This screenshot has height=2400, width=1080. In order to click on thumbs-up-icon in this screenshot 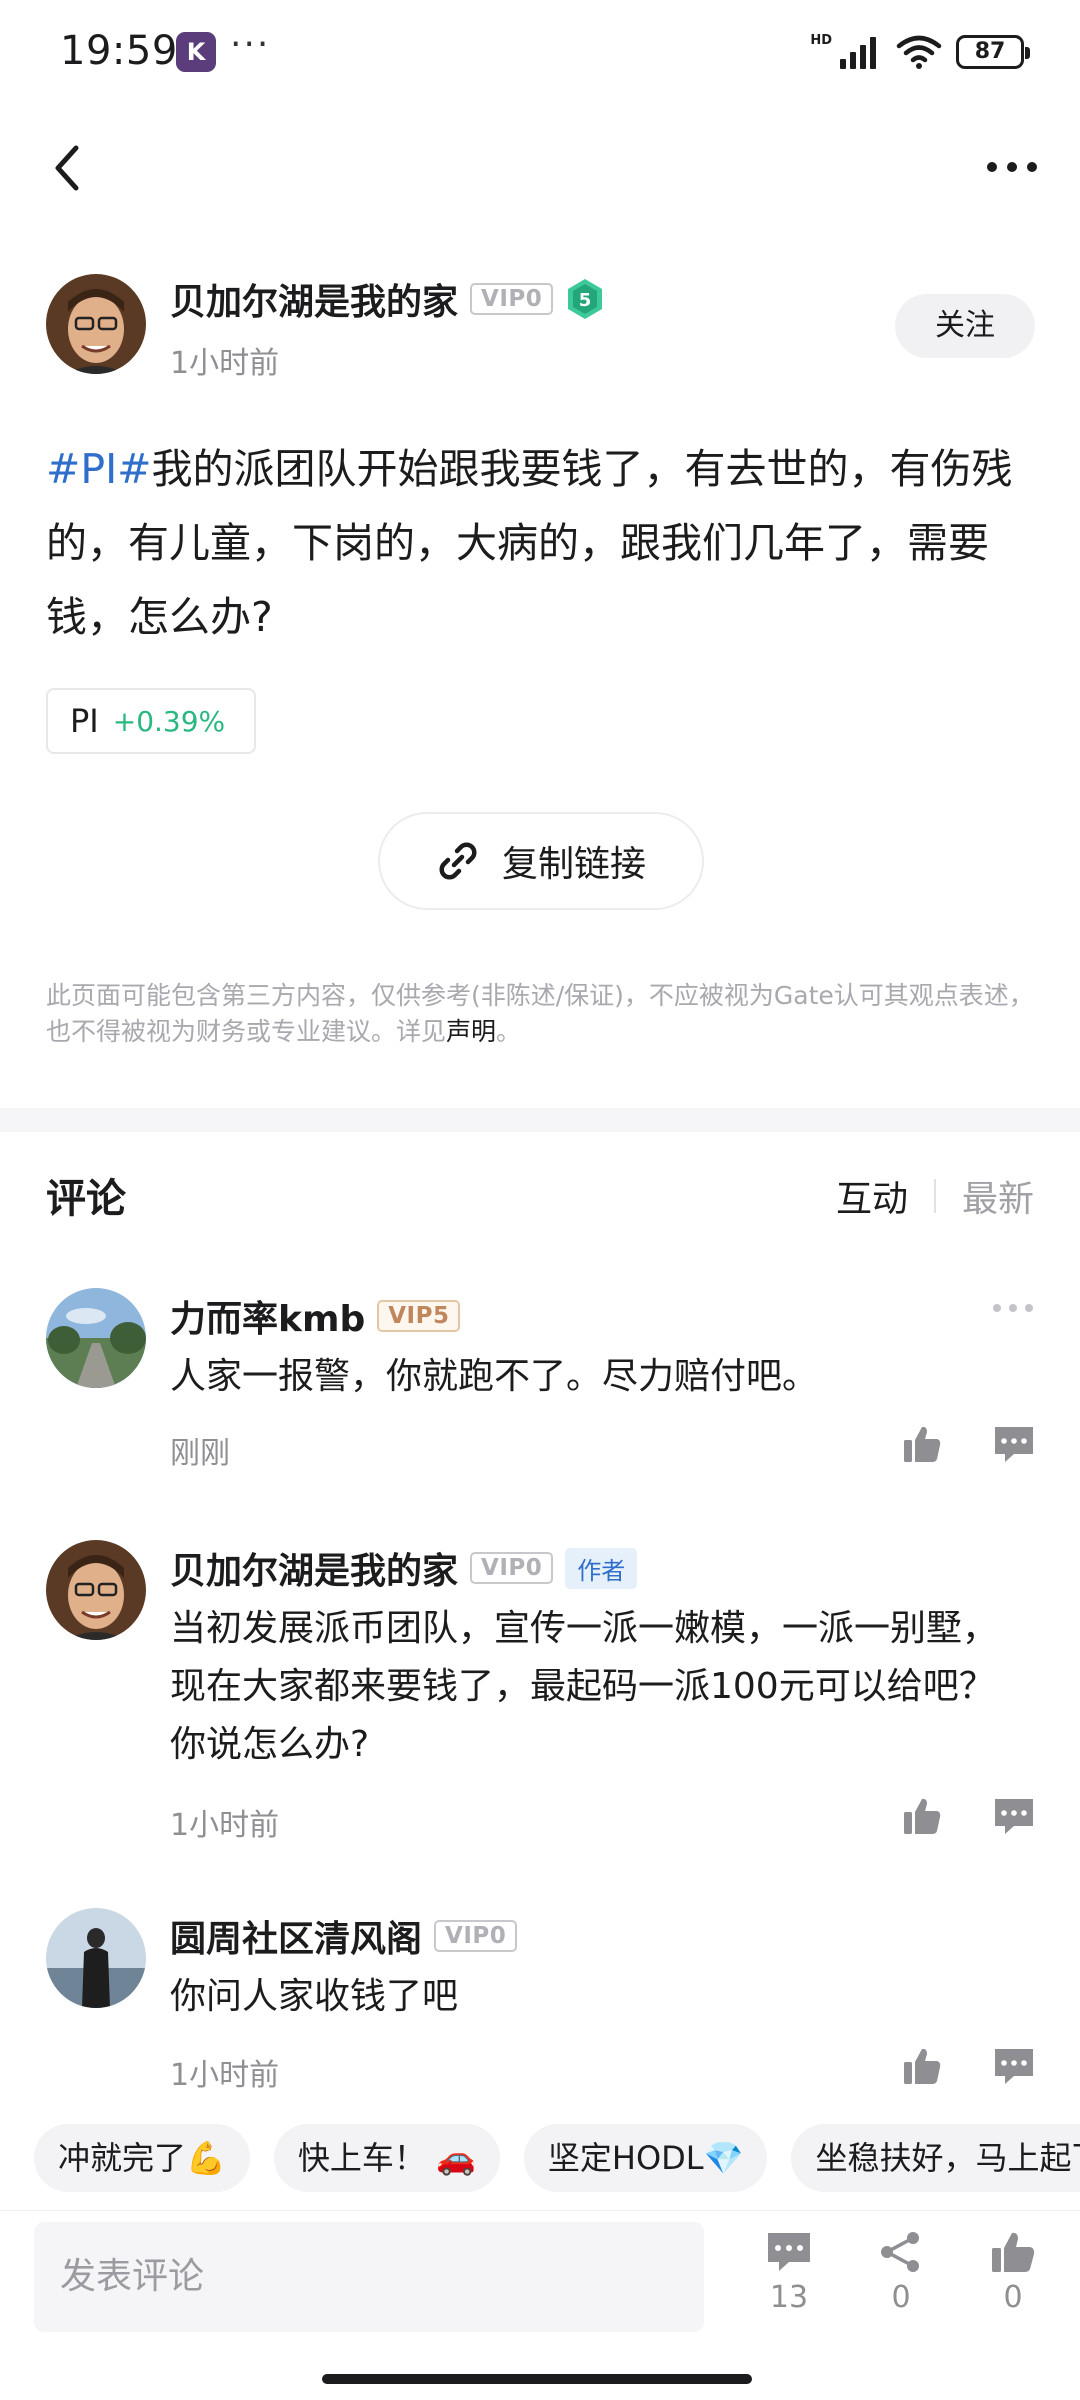, I will do `click(1013, 2252)`.